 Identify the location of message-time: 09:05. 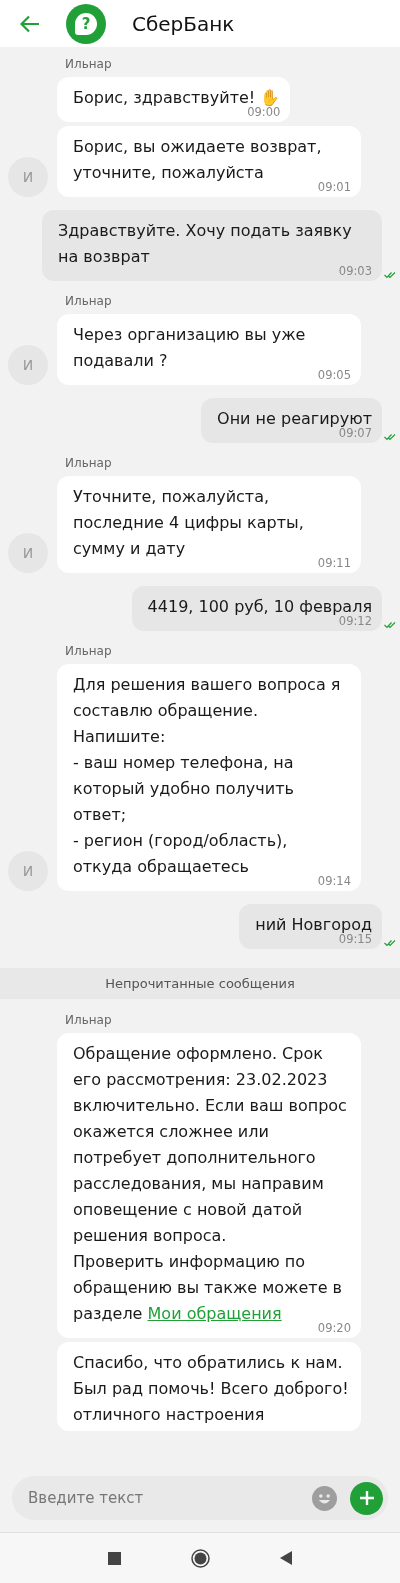
(334, 375).